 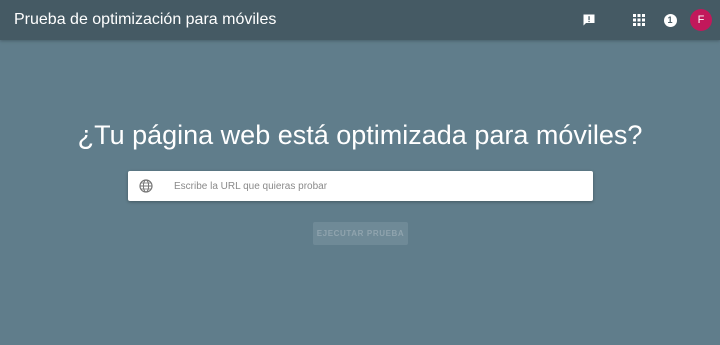 What do you see at coordinates (701, 20) in the screenshot?
I see `account-avatar: F` at bounding box center [701, 20].